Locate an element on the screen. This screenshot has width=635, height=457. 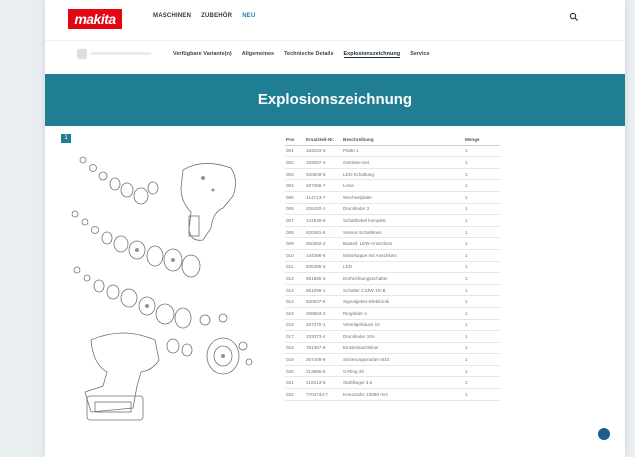
table-row: 006 226420-1 Druckfeder 2 1 is located at coordinates (392, 210).